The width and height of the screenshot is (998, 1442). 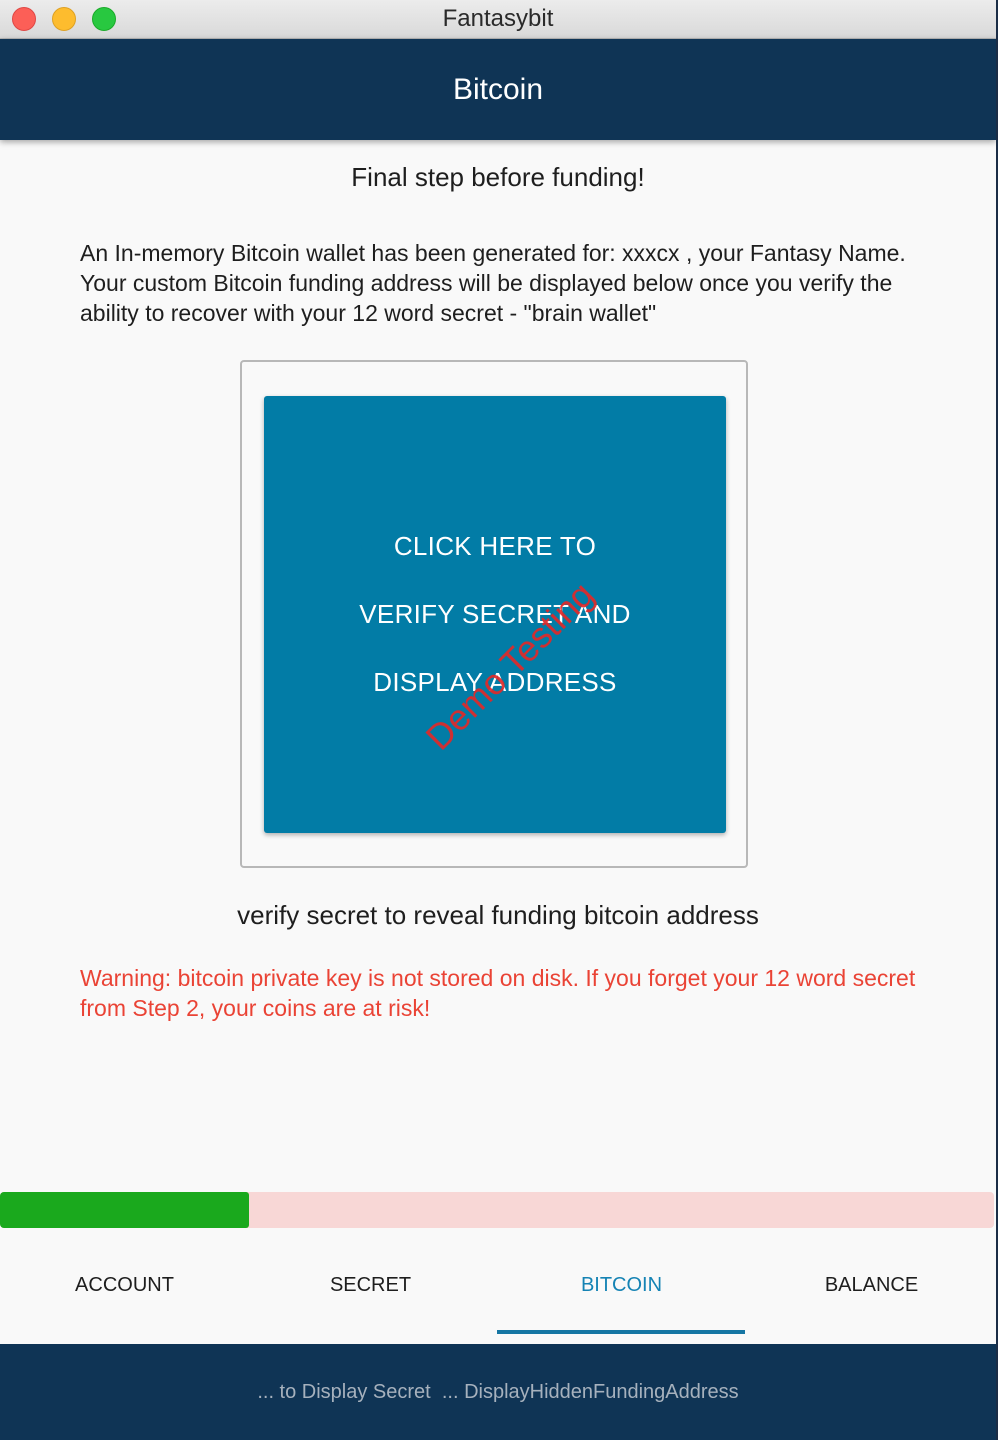 What do you see at coordinates (124, 1210) in the screenshot?
I see `progress-bar-fill` at bounding box center [124, 1210].